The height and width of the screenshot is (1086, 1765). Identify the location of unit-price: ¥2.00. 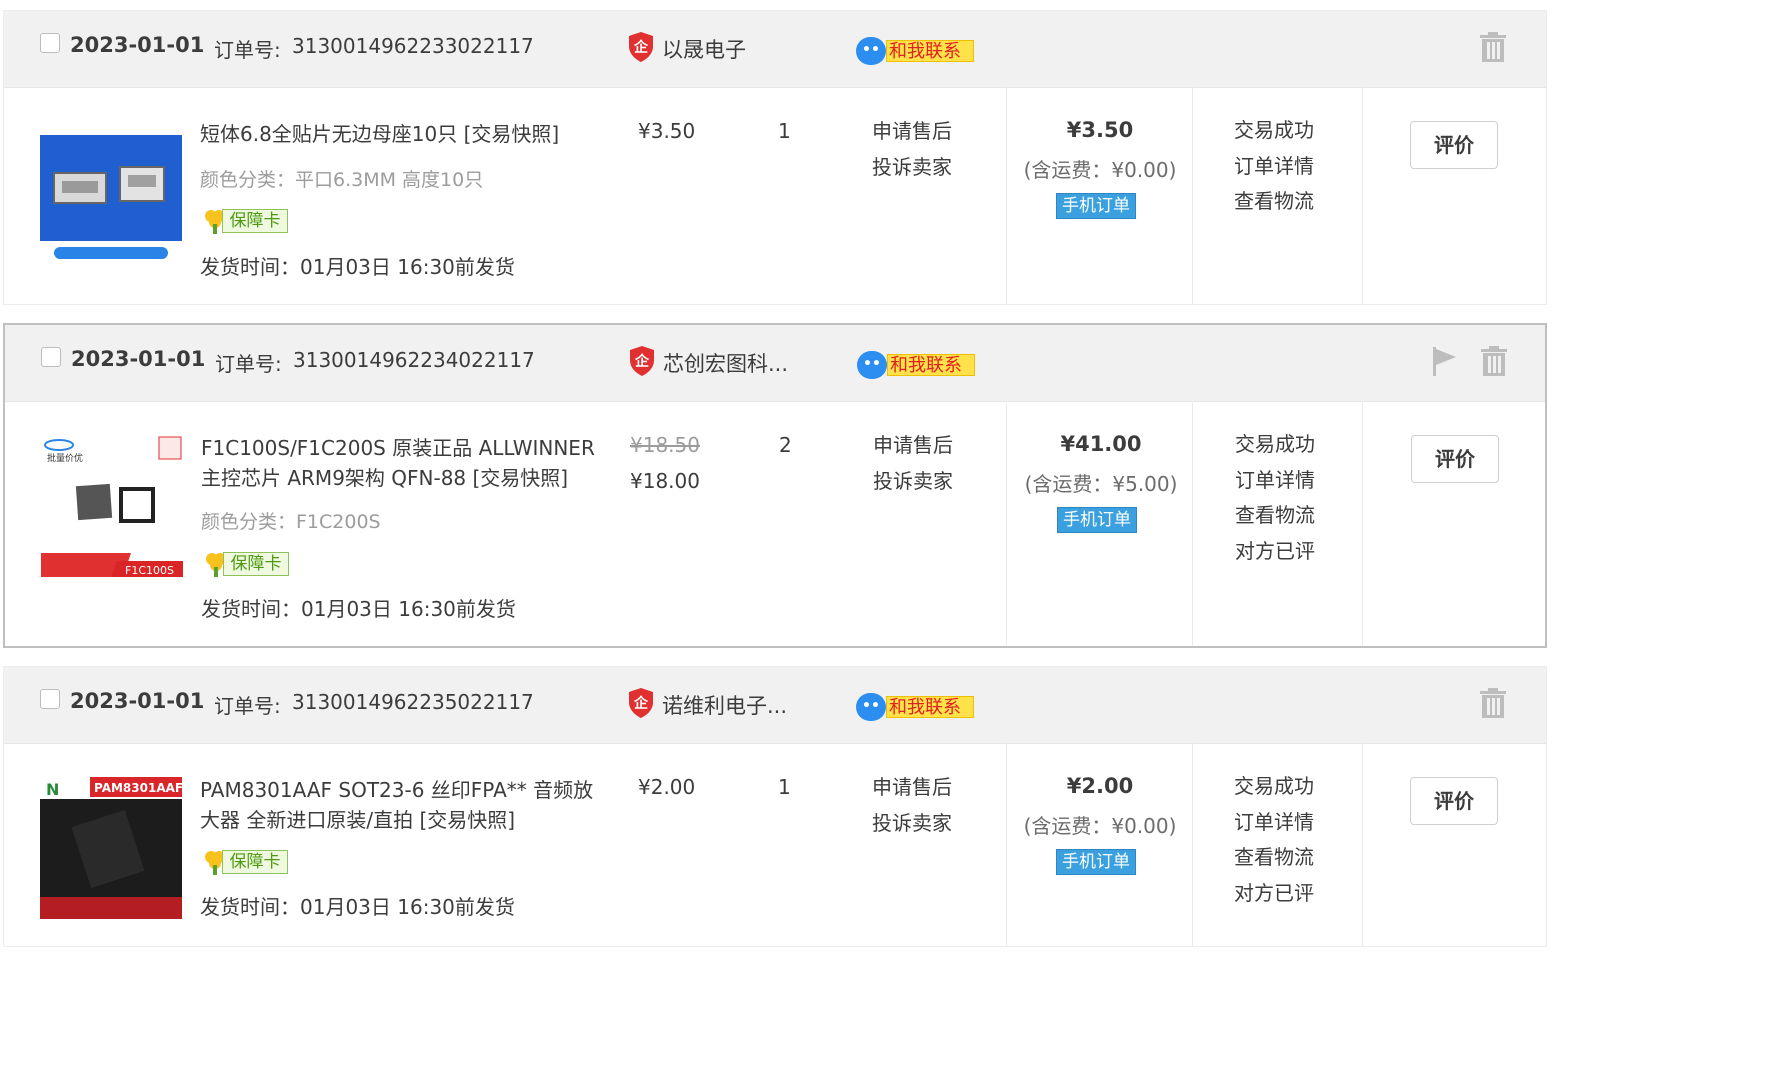
(667, 787).